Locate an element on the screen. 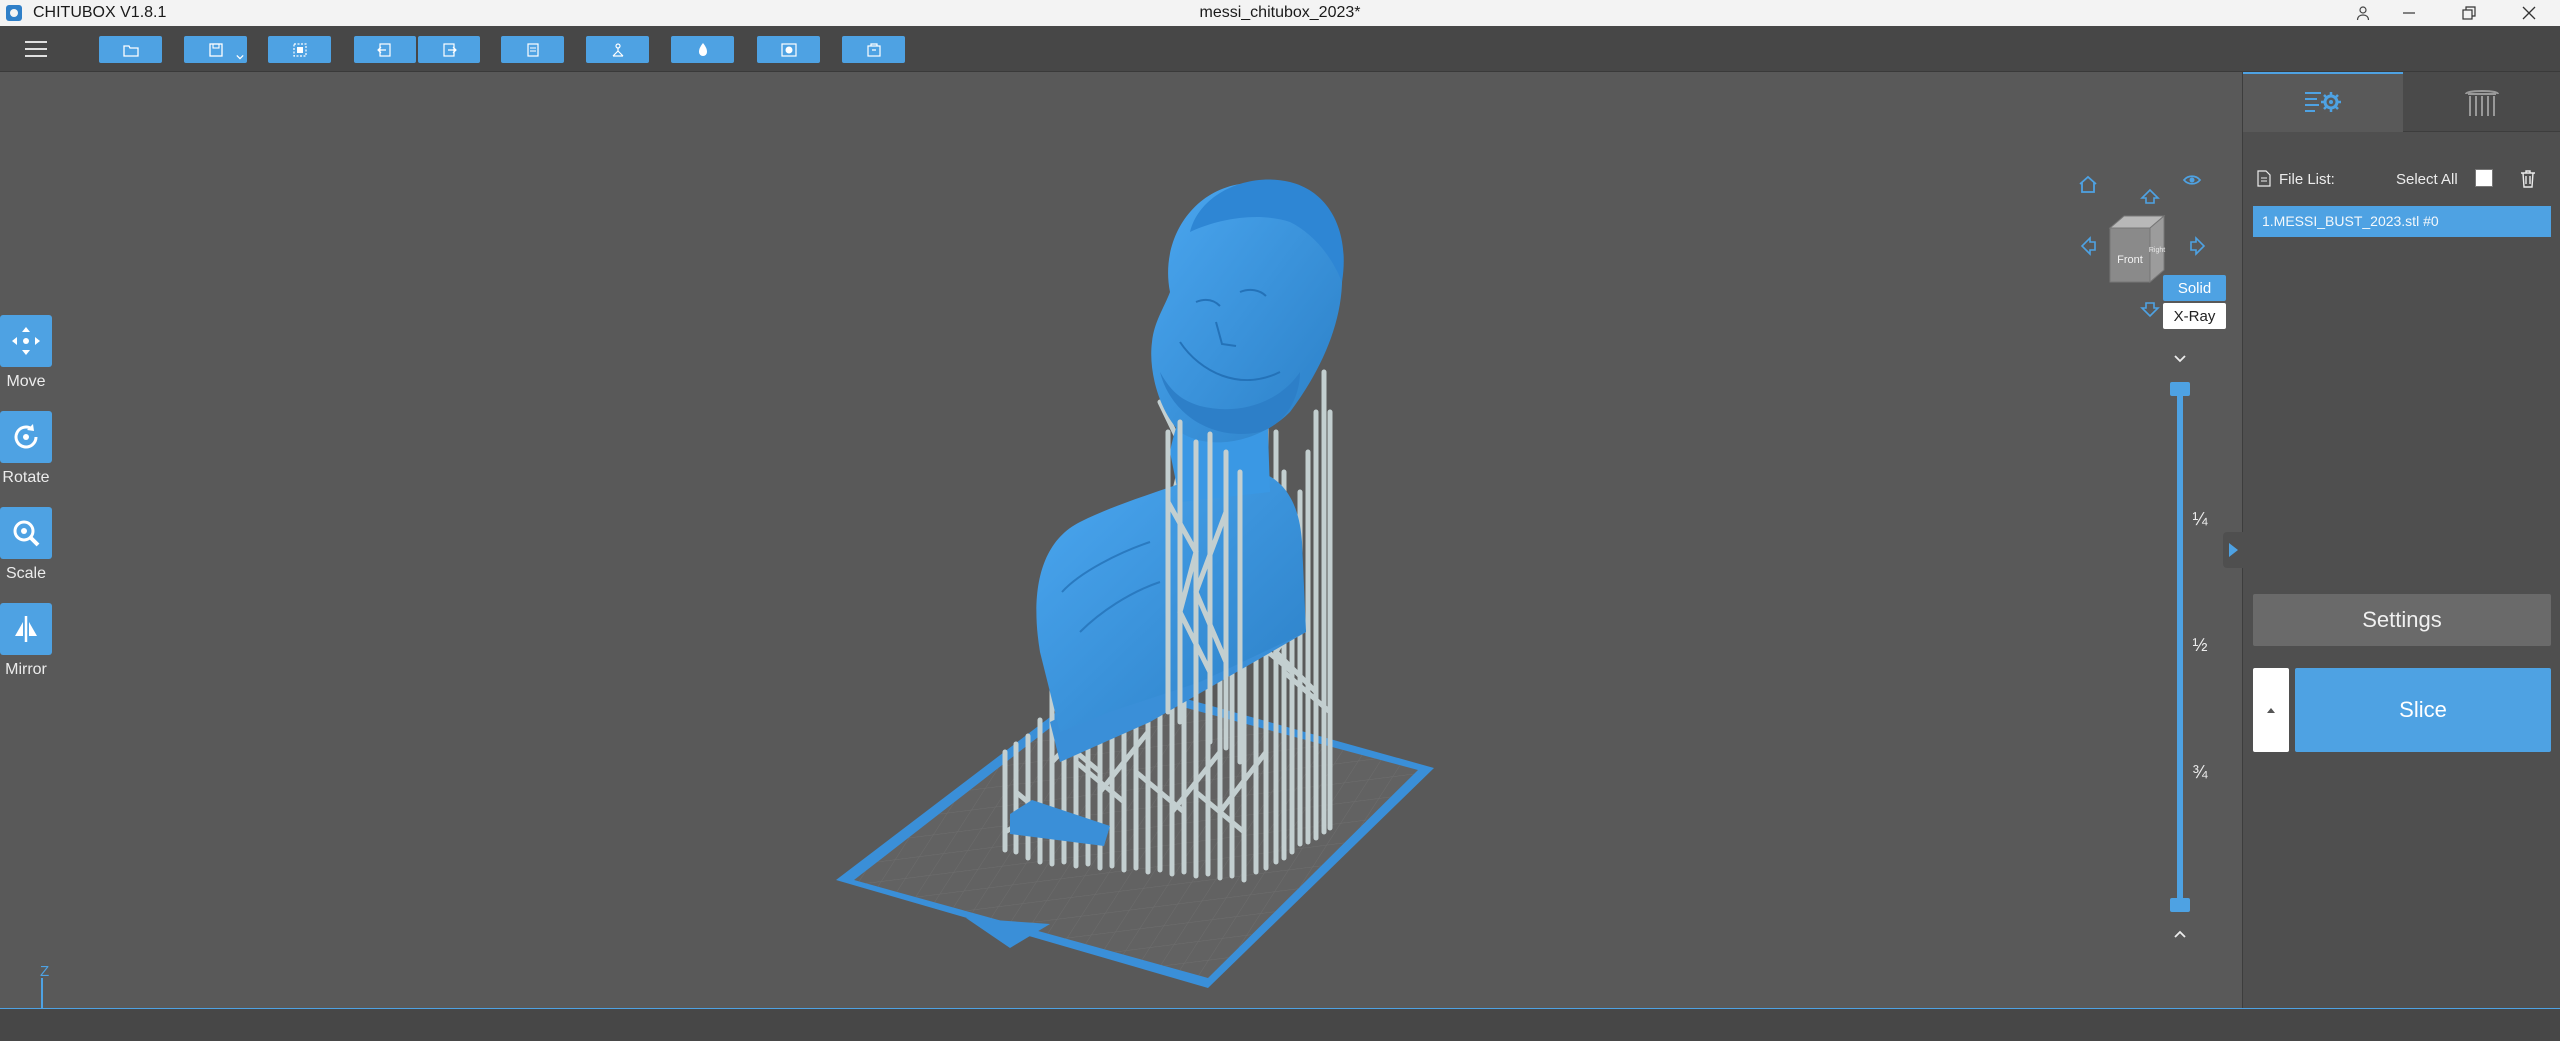 This screenshot has width=2560, height=1041. axis-z-label: Z is located at coordinates (44, 972).